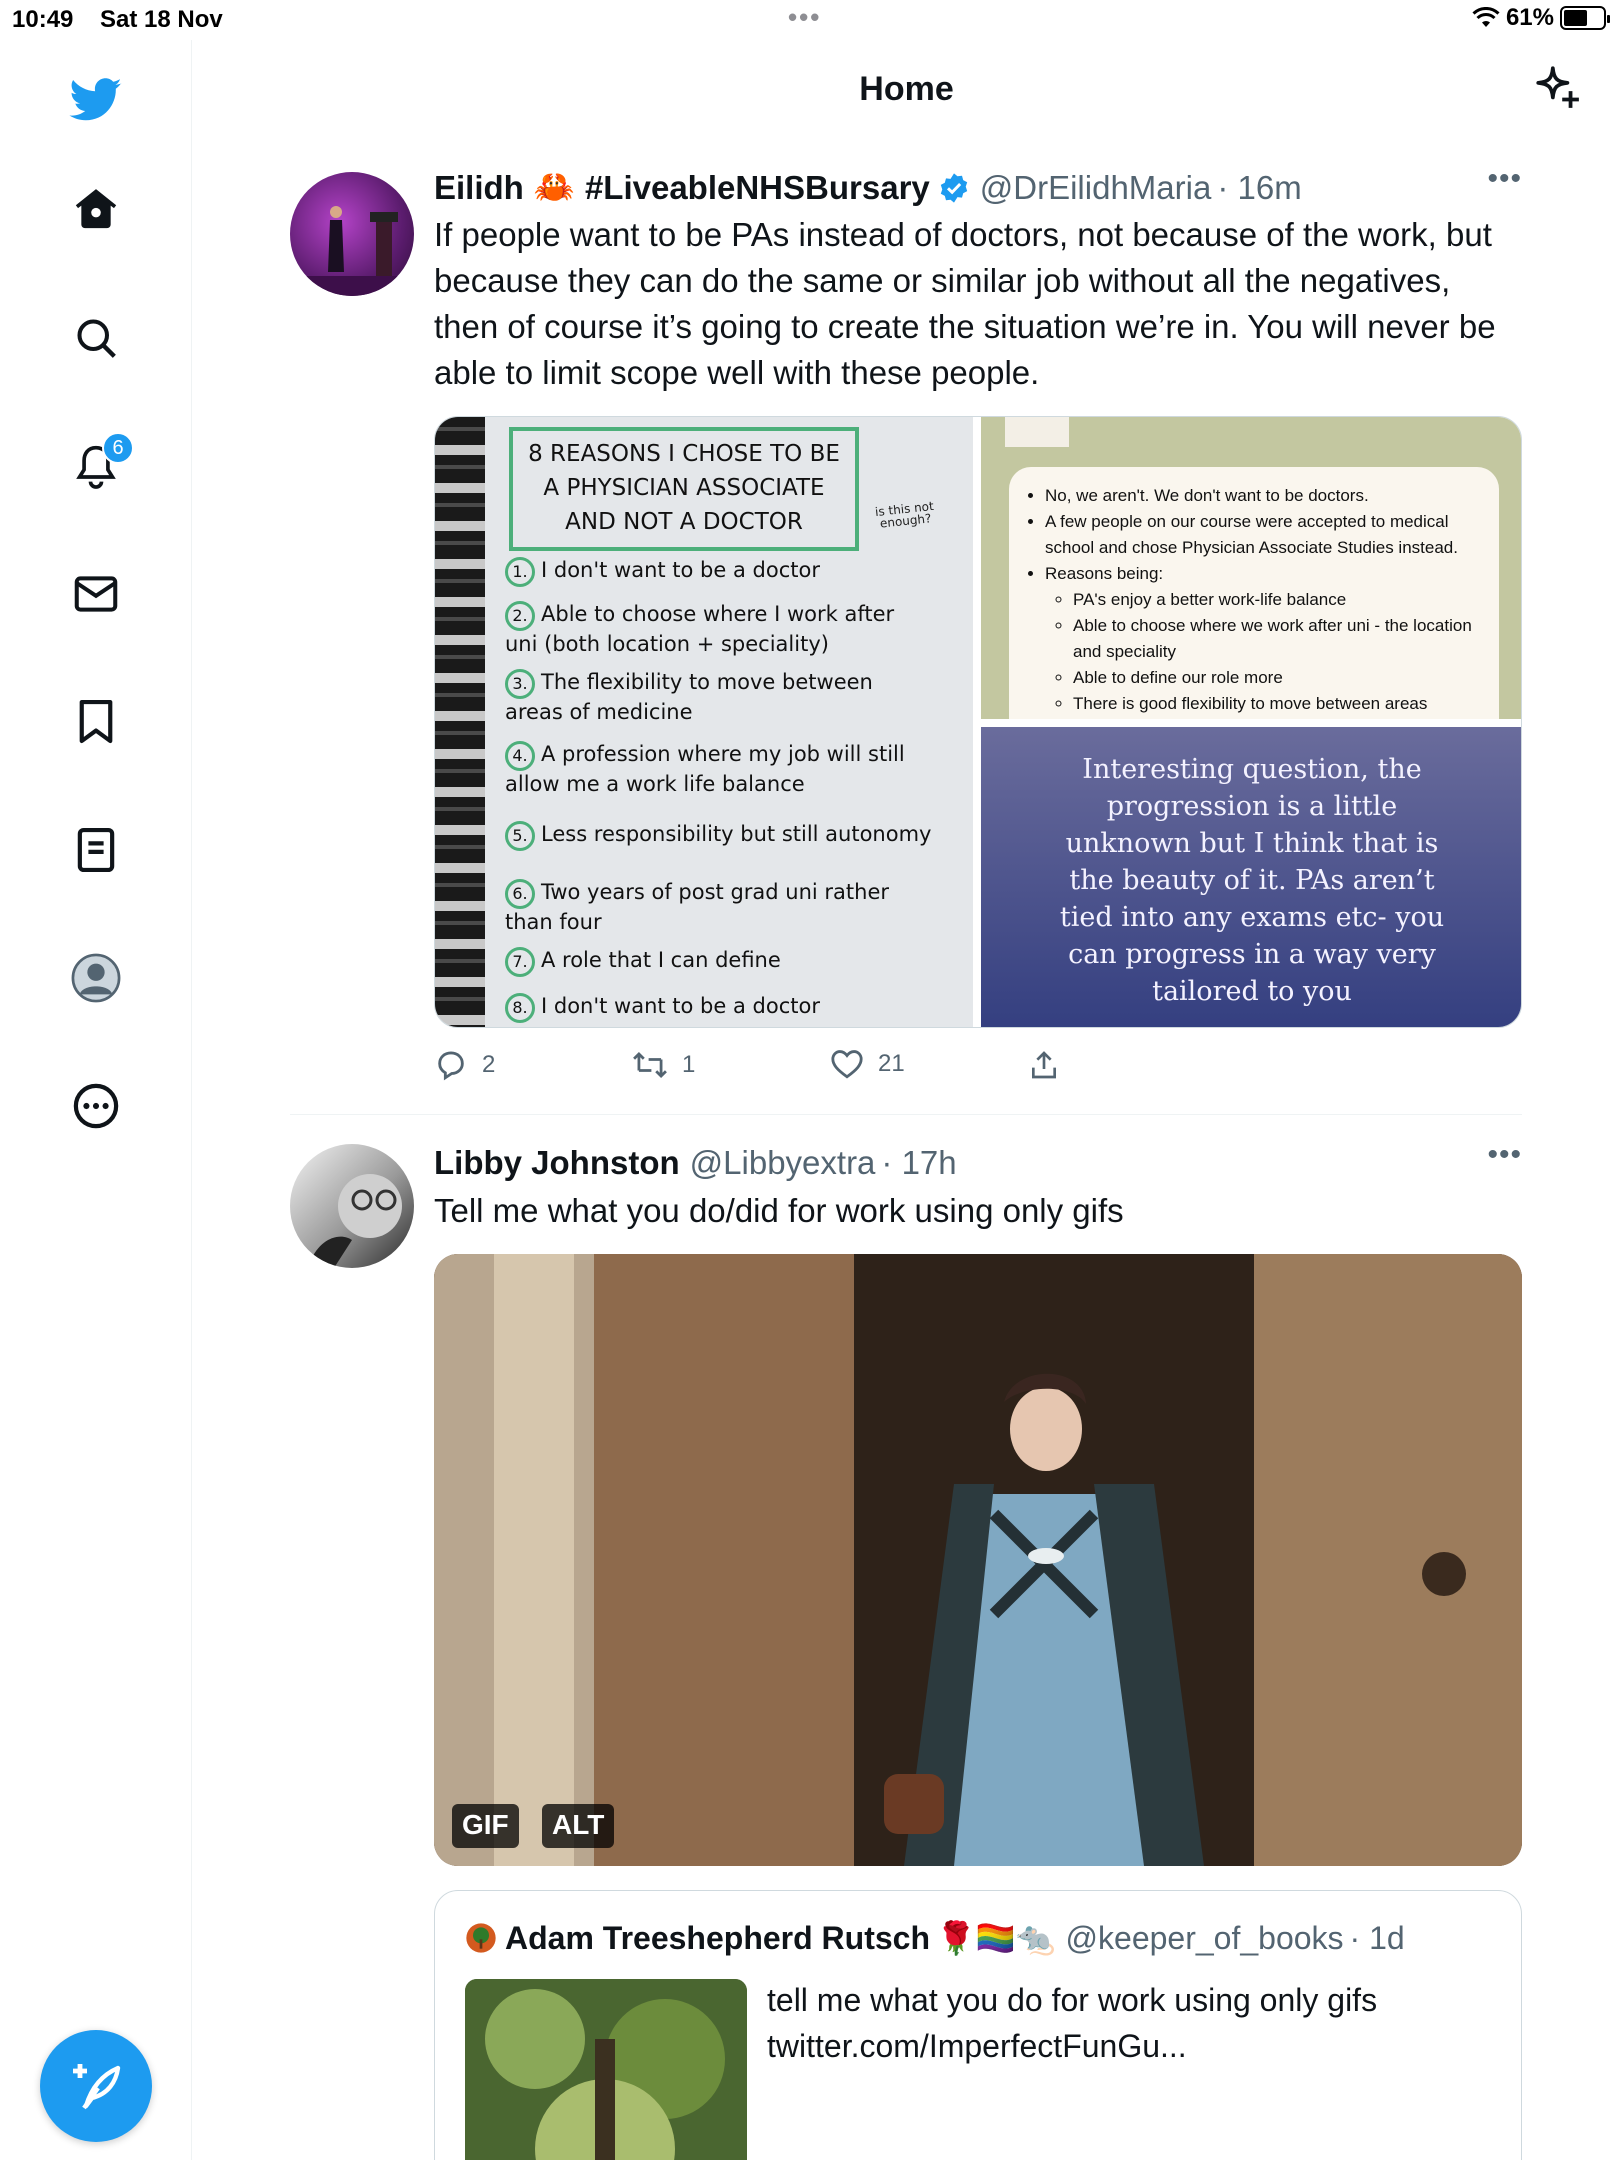  I want to click on card-sub-bullet: PA's enjoy a better work-life balance, so click(1277, 600).